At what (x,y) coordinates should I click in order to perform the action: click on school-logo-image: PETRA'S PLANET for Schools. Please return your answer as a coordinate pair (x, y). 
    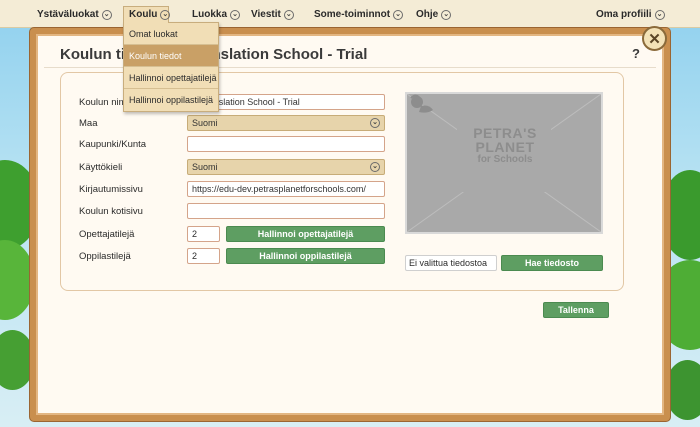
    Looking at the image, I should click on (504, 163).